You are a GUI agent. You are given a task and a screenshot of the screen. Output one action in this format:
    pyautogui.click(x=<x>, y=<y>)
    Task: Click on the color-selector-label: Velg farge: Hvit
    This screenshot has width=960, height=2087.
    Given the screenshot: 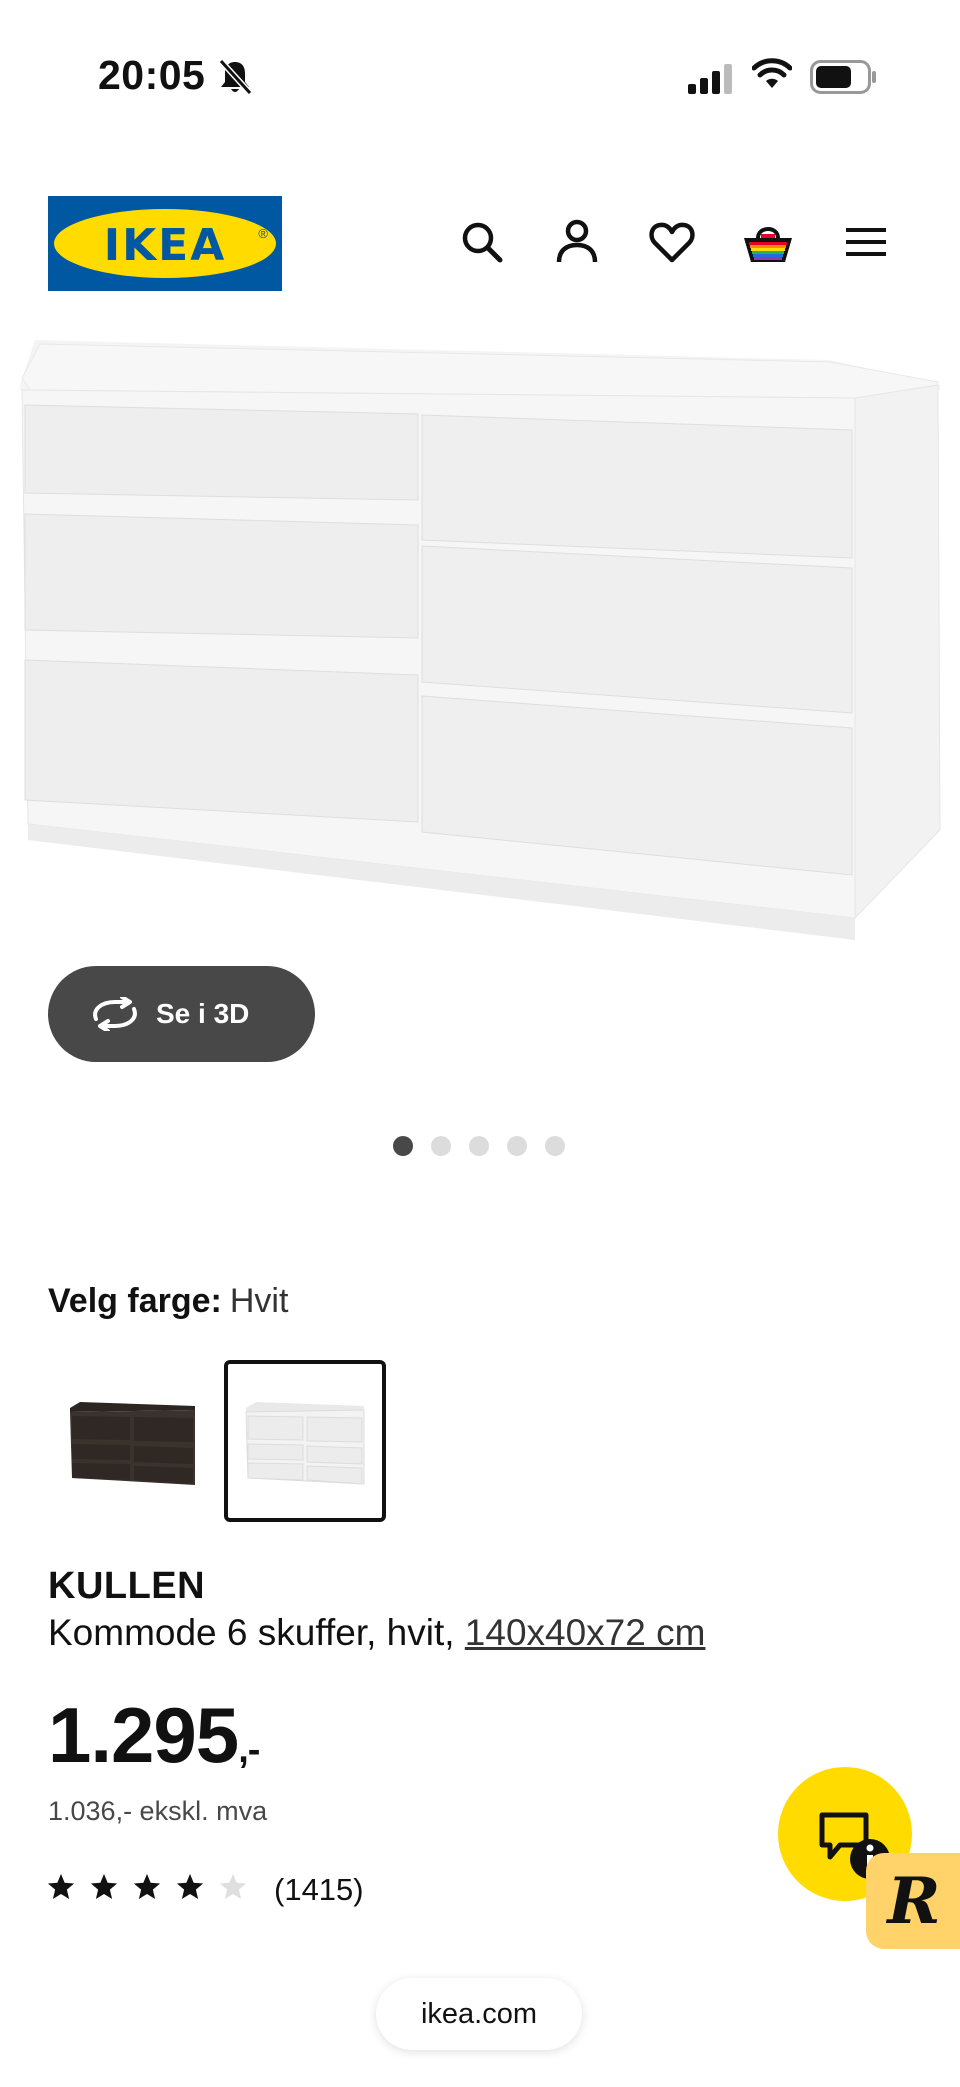 What is the action you would take?
    pyautogui.click(x=168, y=1301)
    